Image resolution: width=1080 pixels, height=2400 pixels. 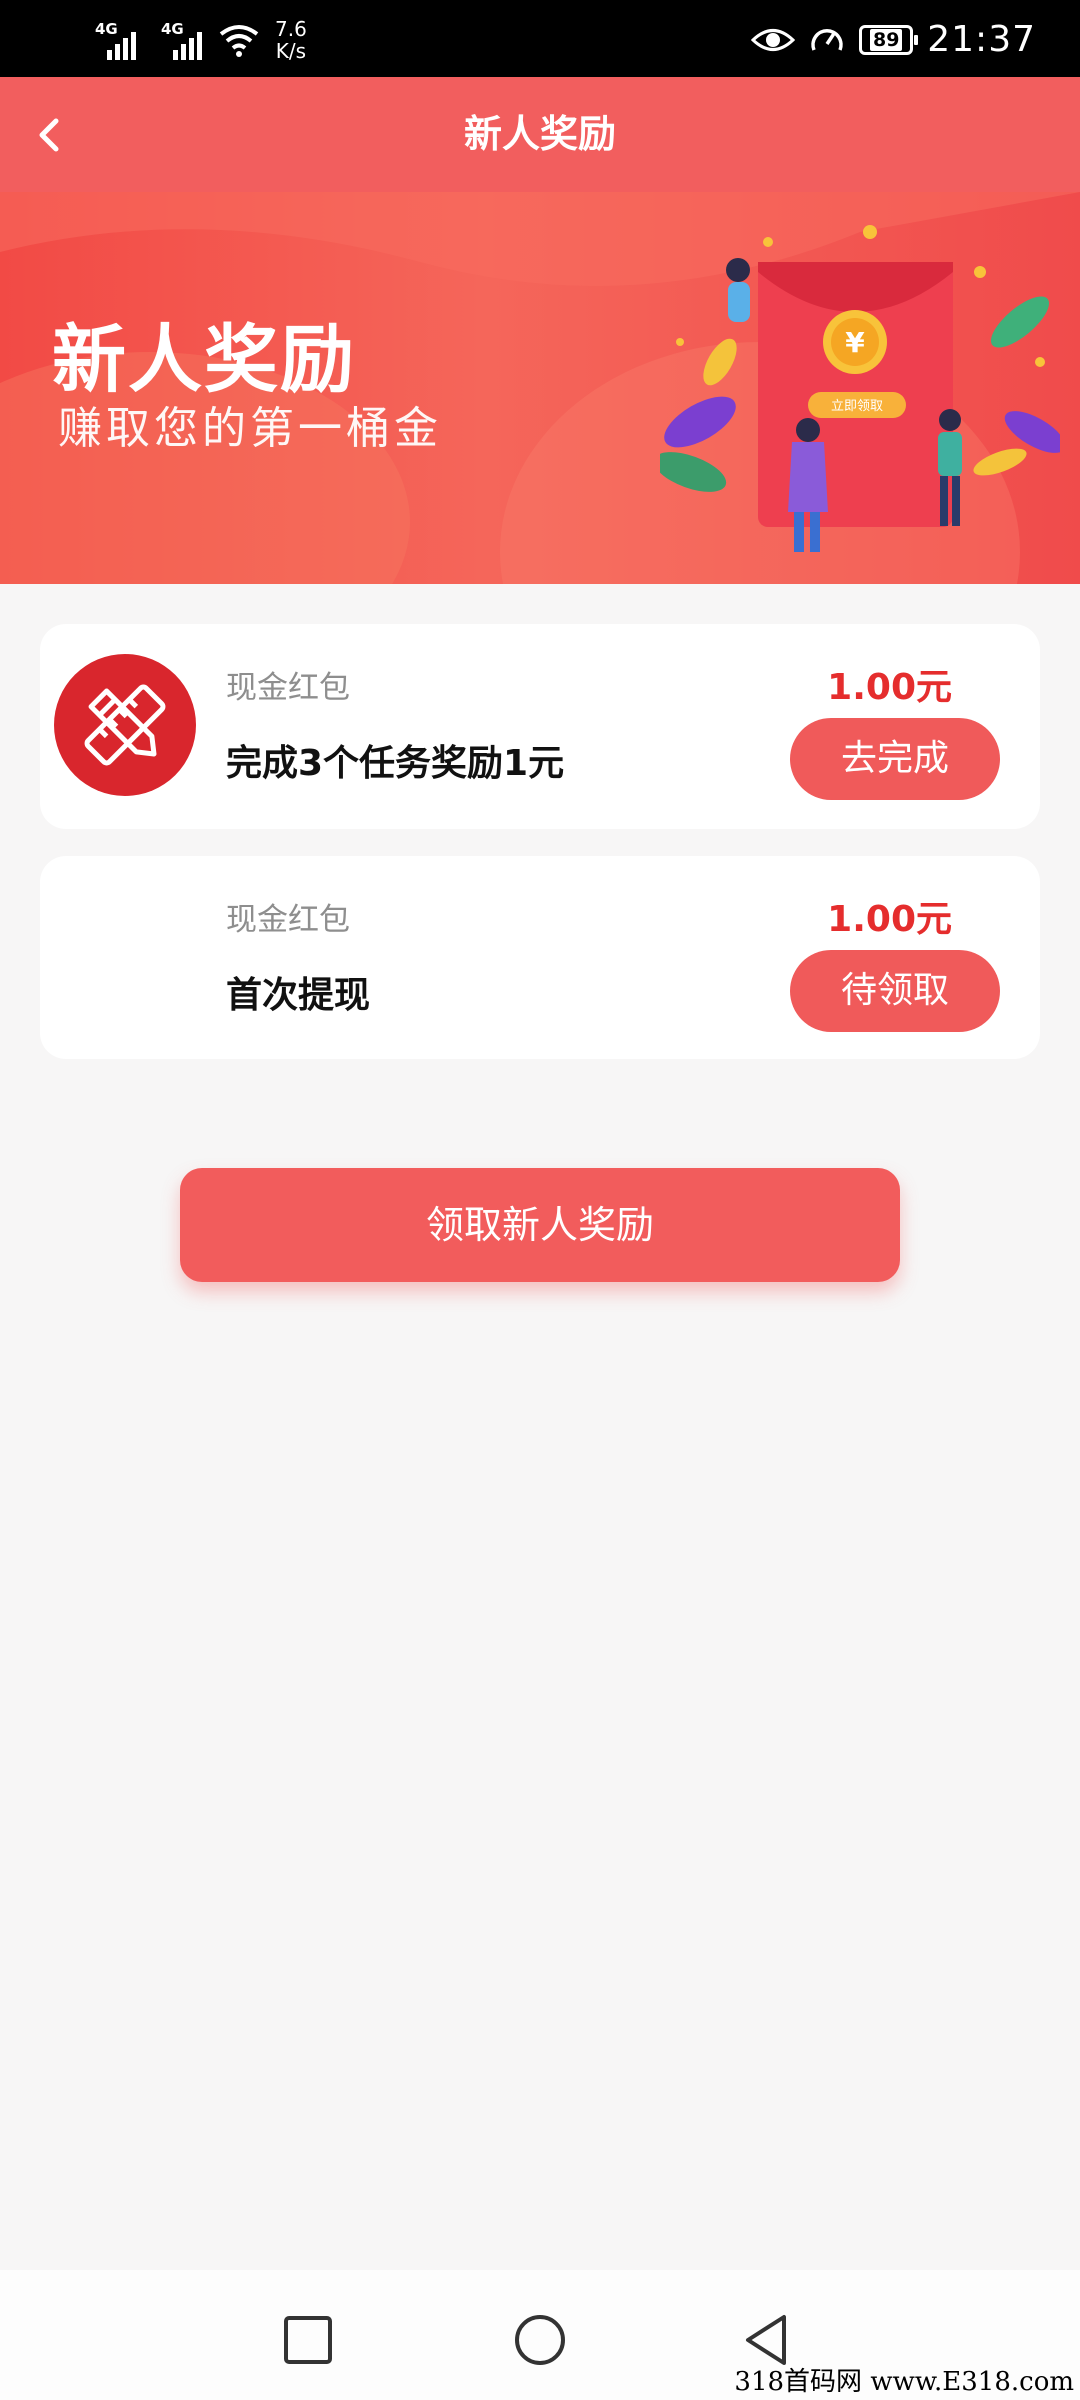 I want to click on wifi-icon, so click(x=239, y=40).